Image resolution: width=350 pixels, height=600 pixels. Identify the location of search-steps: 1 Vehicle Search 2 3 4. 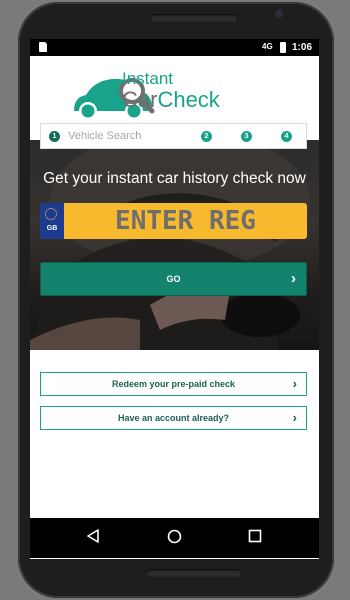
(173, 136).